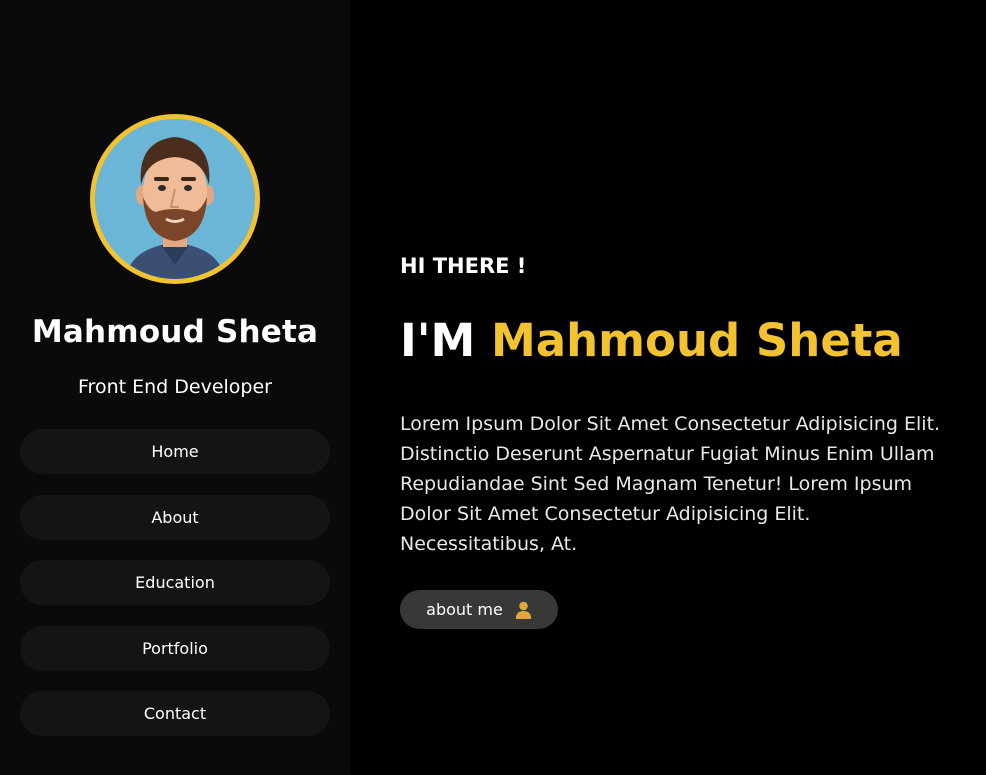  Describe the element at coordinates (175, 517) in the screenshot. I see `nav-item-about: About` at that location.